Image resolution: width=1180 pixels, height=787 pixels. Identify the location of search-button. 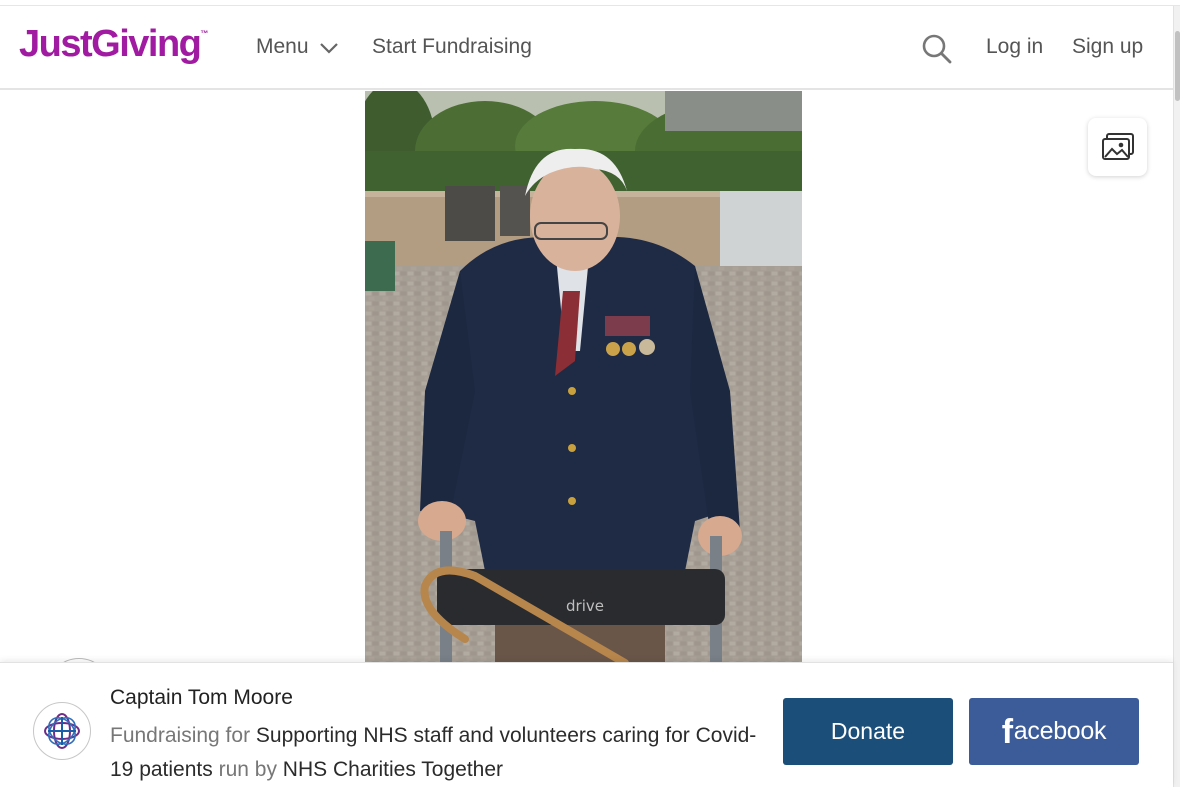
(937, 49).